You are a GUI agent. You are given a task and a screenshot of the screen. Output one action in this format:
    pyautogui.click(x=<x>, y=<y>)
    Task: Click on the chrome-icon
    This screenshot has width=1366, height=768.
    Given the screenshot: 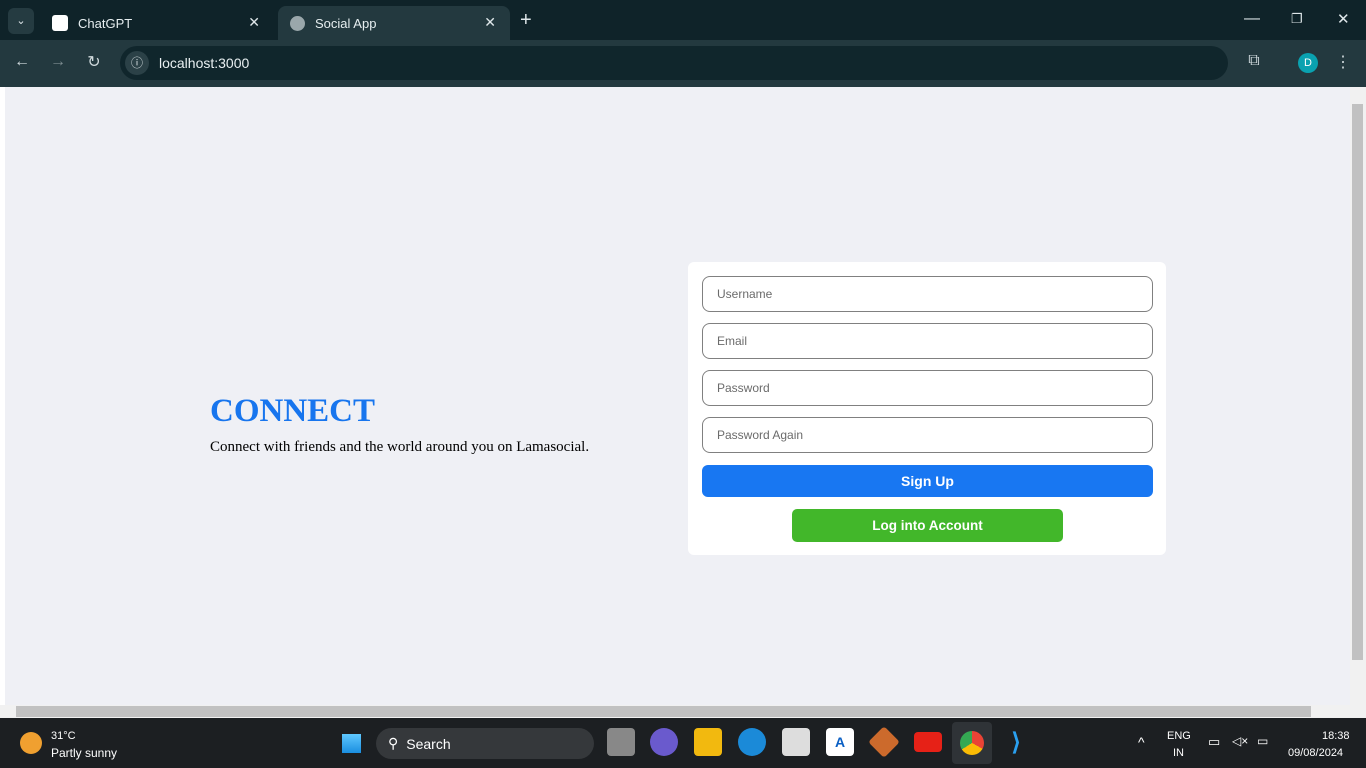 What is the action you would take?
    pyautogui.click(x=972, y=743)
    